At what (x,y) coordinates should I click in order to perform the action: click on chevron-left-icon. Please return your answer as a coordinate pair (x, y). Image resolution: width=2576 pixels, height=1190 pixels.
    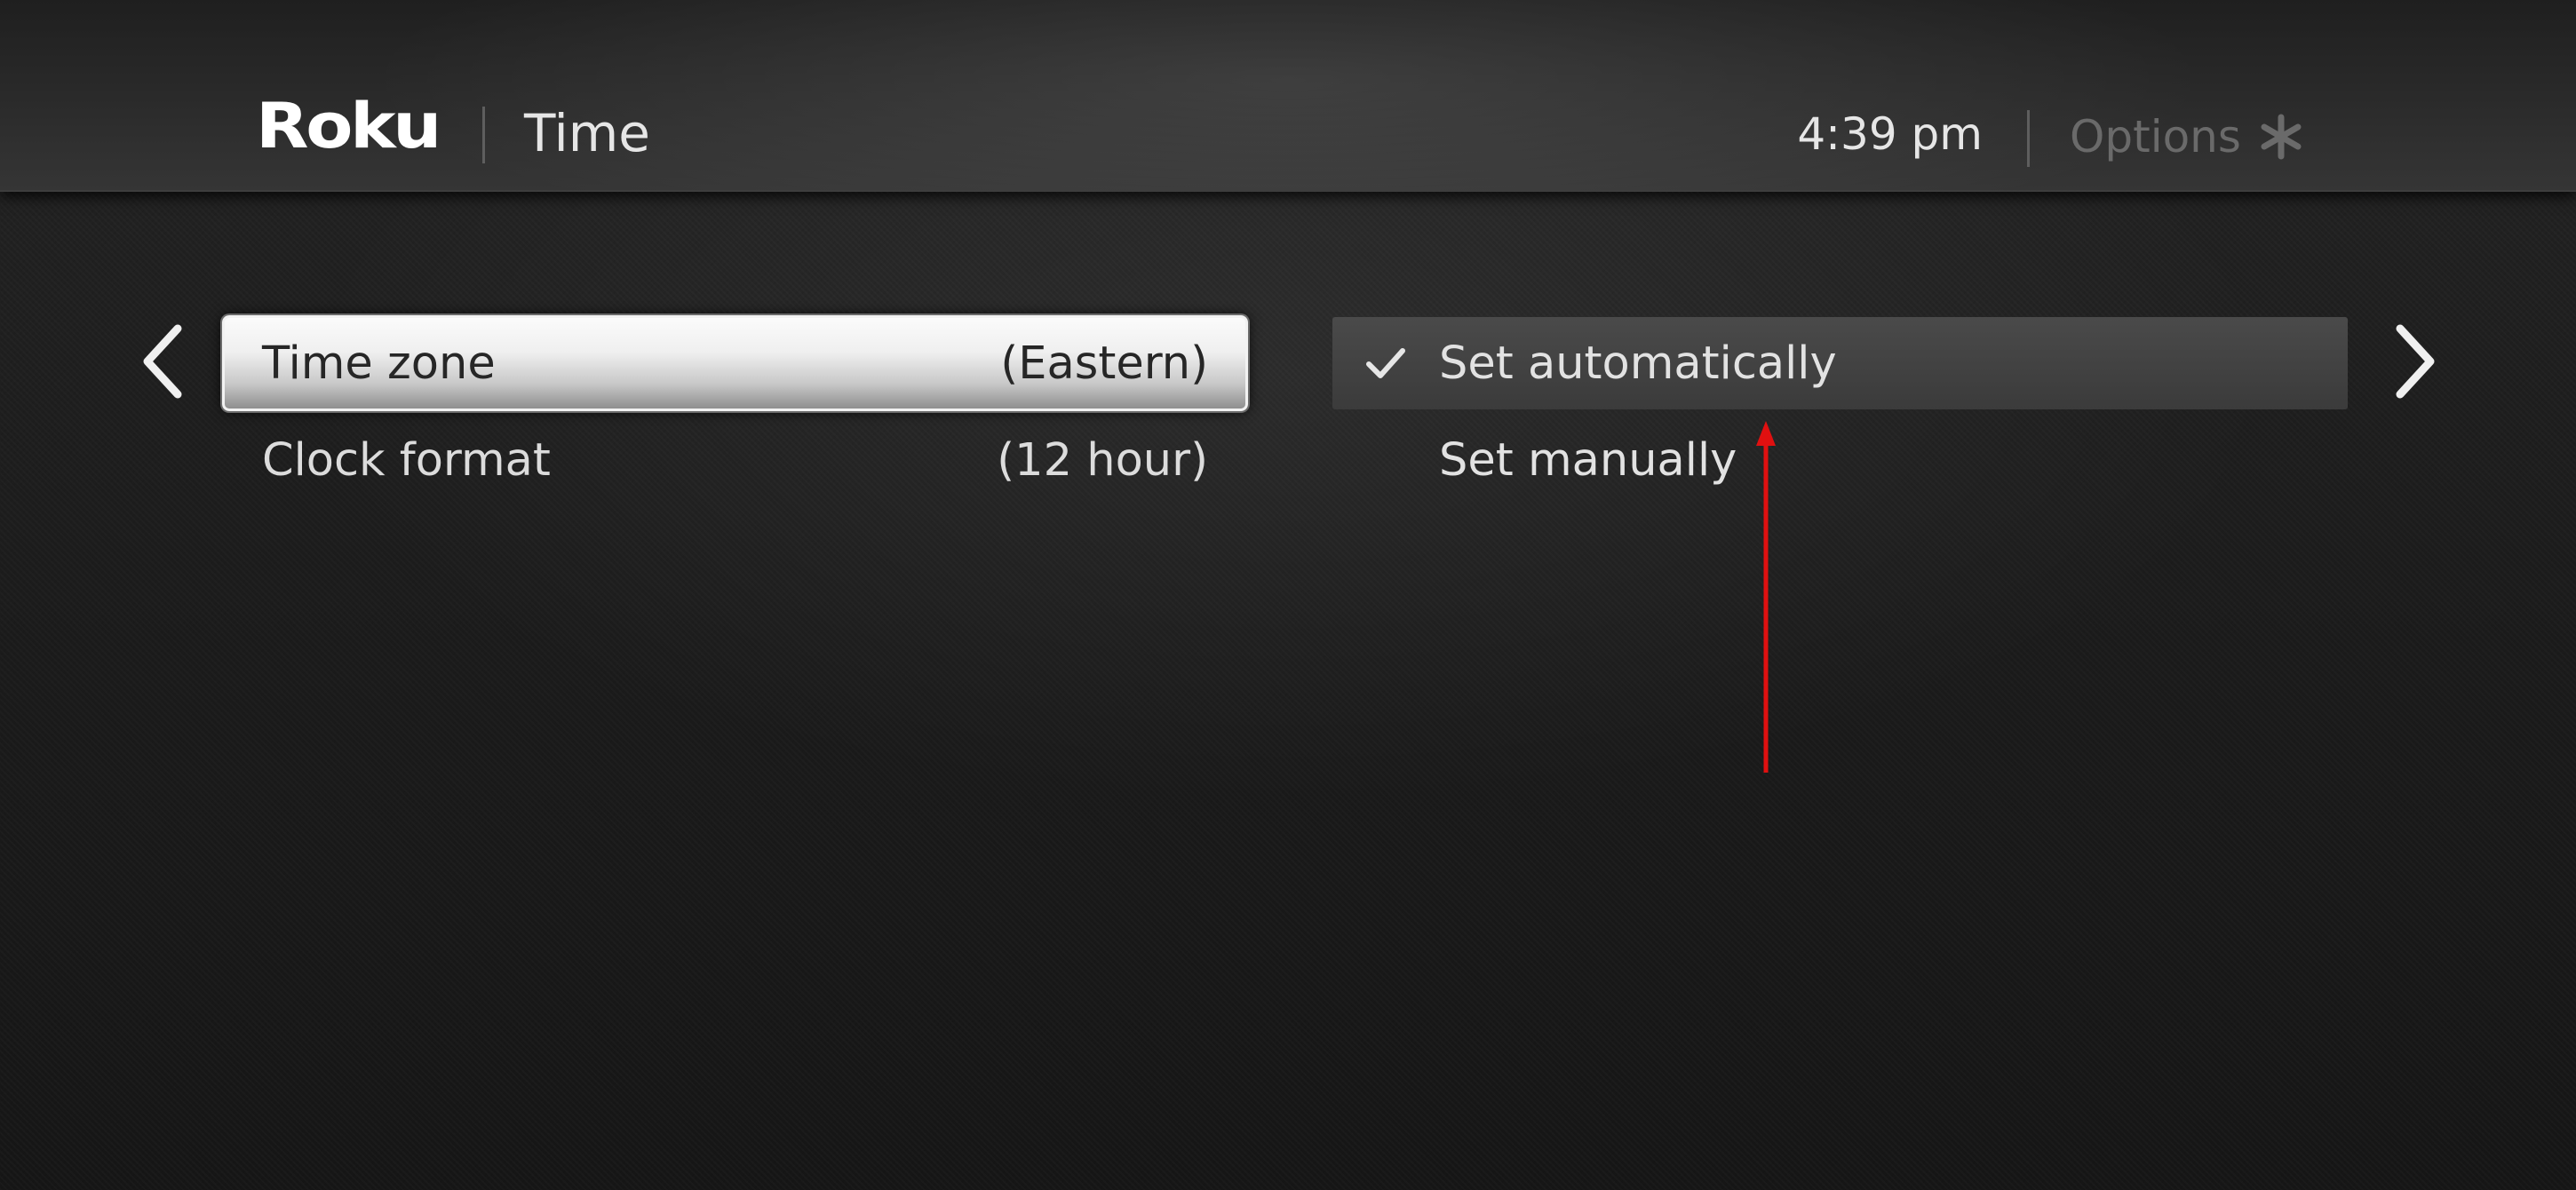
    Looking at the image, I should click on (161, 361).